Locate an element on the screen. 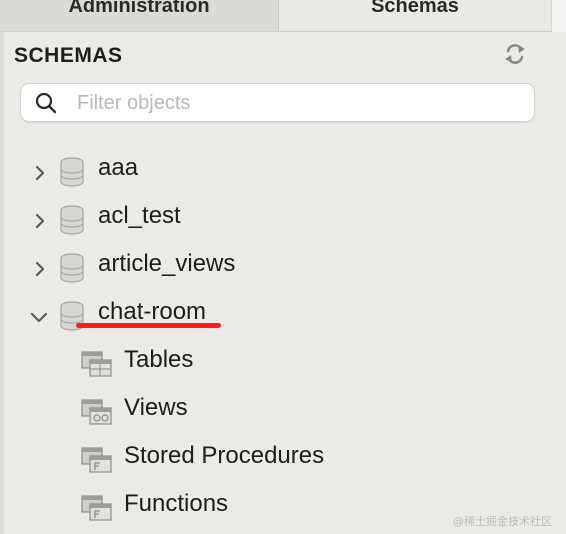 This screenshot has height=534, width=566. stored-procedures-folder-icon is located at coordinates (96, 460).